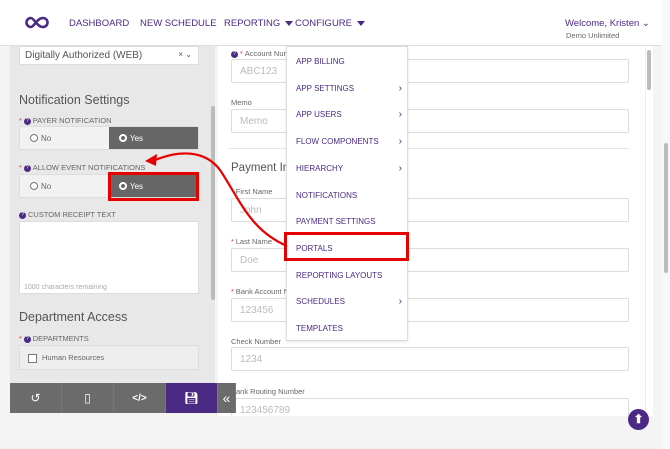 The width and height of the screenshot is (670, 449). I want to click on memo-label: Memo, so click(241, 102).